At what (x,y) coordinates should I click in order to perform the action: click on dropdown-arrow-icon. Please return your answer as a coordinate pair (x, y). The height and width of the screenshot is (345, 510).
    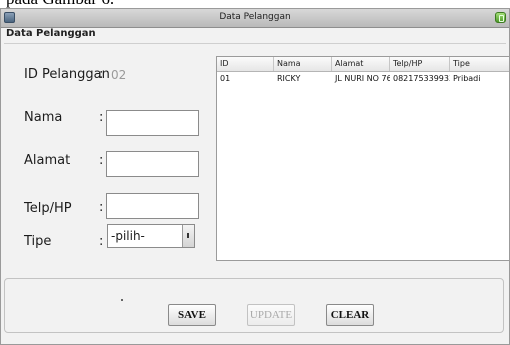
    Looking at the image, I should click on (188, 236).